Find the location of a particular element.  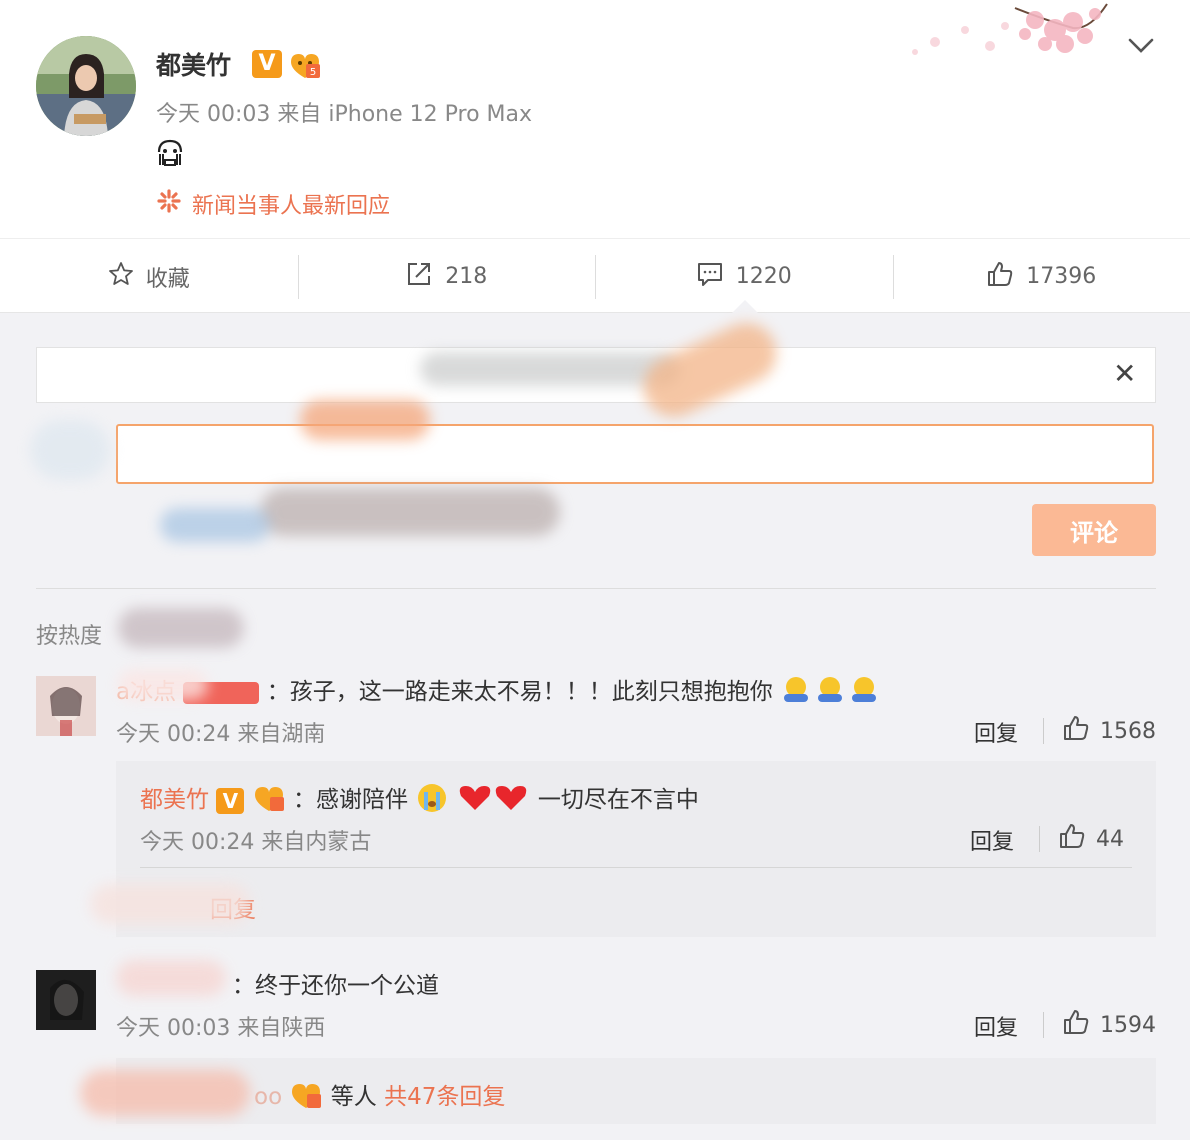

comment-like-count: 1594 is located at coordinates (1128, 1025).